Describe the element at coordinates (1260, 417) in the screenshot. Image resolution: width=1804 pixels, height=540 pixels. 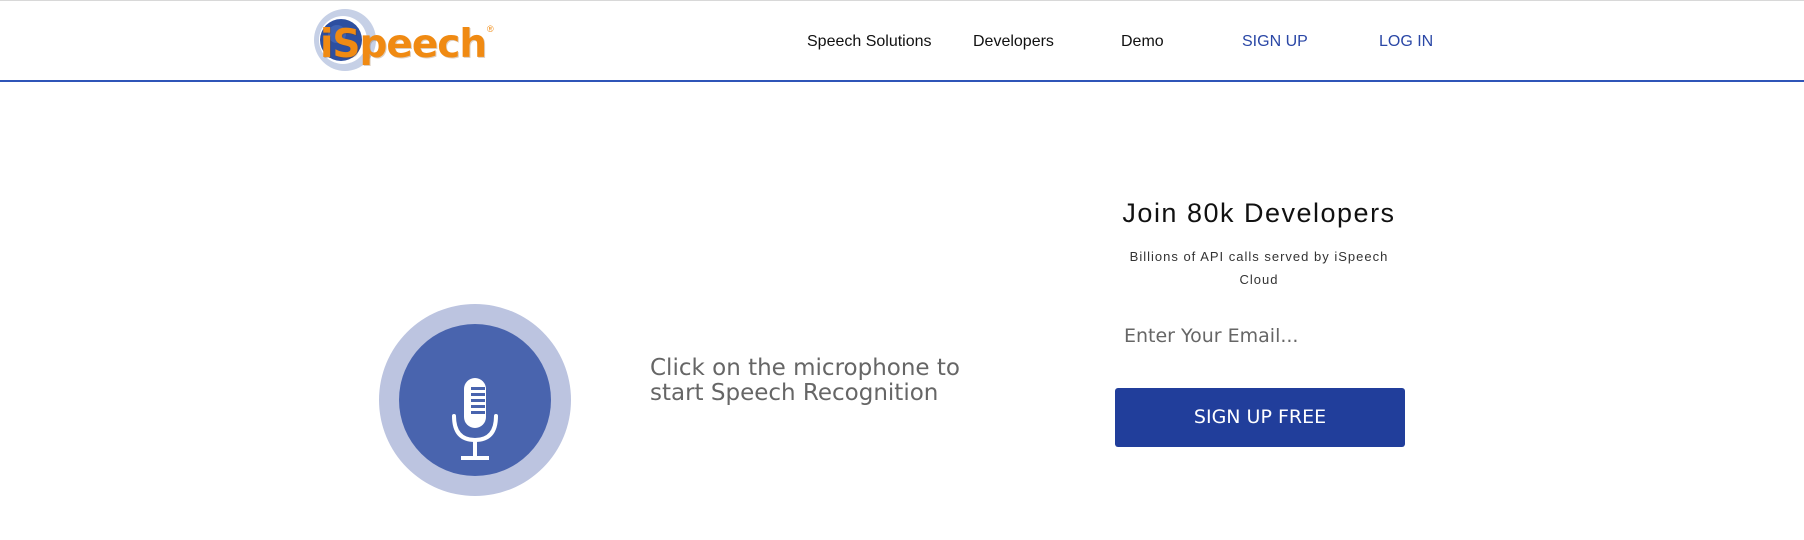
I see `sign-up-free-button: SIGN UP FREE` at that location.